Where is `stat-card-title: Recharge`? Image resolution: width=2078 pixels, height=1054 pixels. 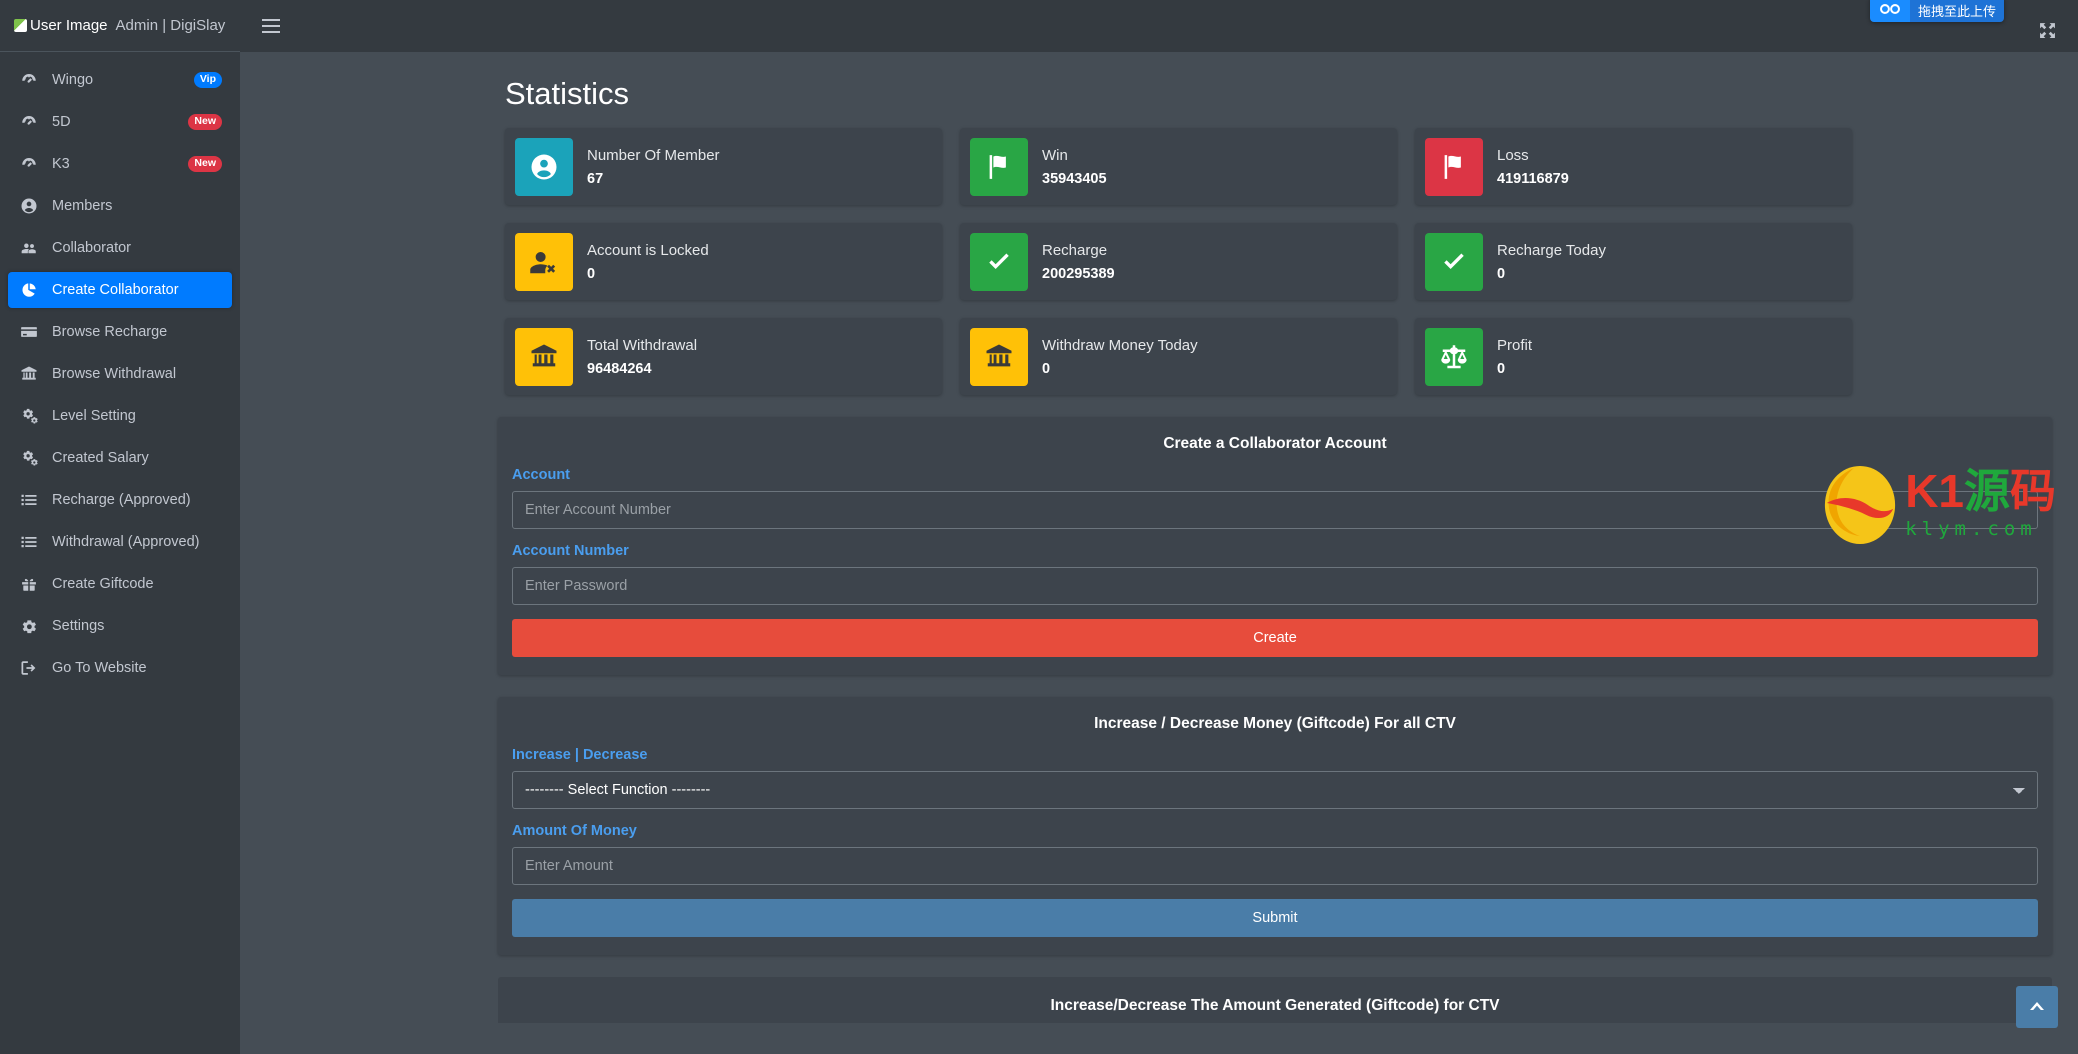
stat-card-title: Recharge is located at coordinates (1075, 250).